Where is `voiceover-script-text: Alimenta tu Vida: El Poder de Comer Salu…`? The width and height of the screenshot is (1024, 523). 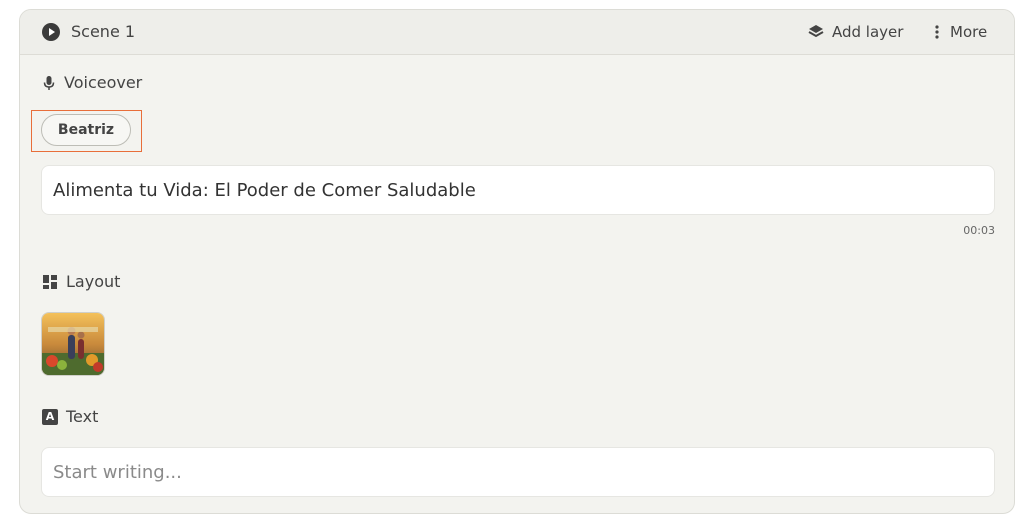 voiceover-script-text: Alimenta tu Vida: El Poder de Comer Salu… is located at coordinates (264, 190).